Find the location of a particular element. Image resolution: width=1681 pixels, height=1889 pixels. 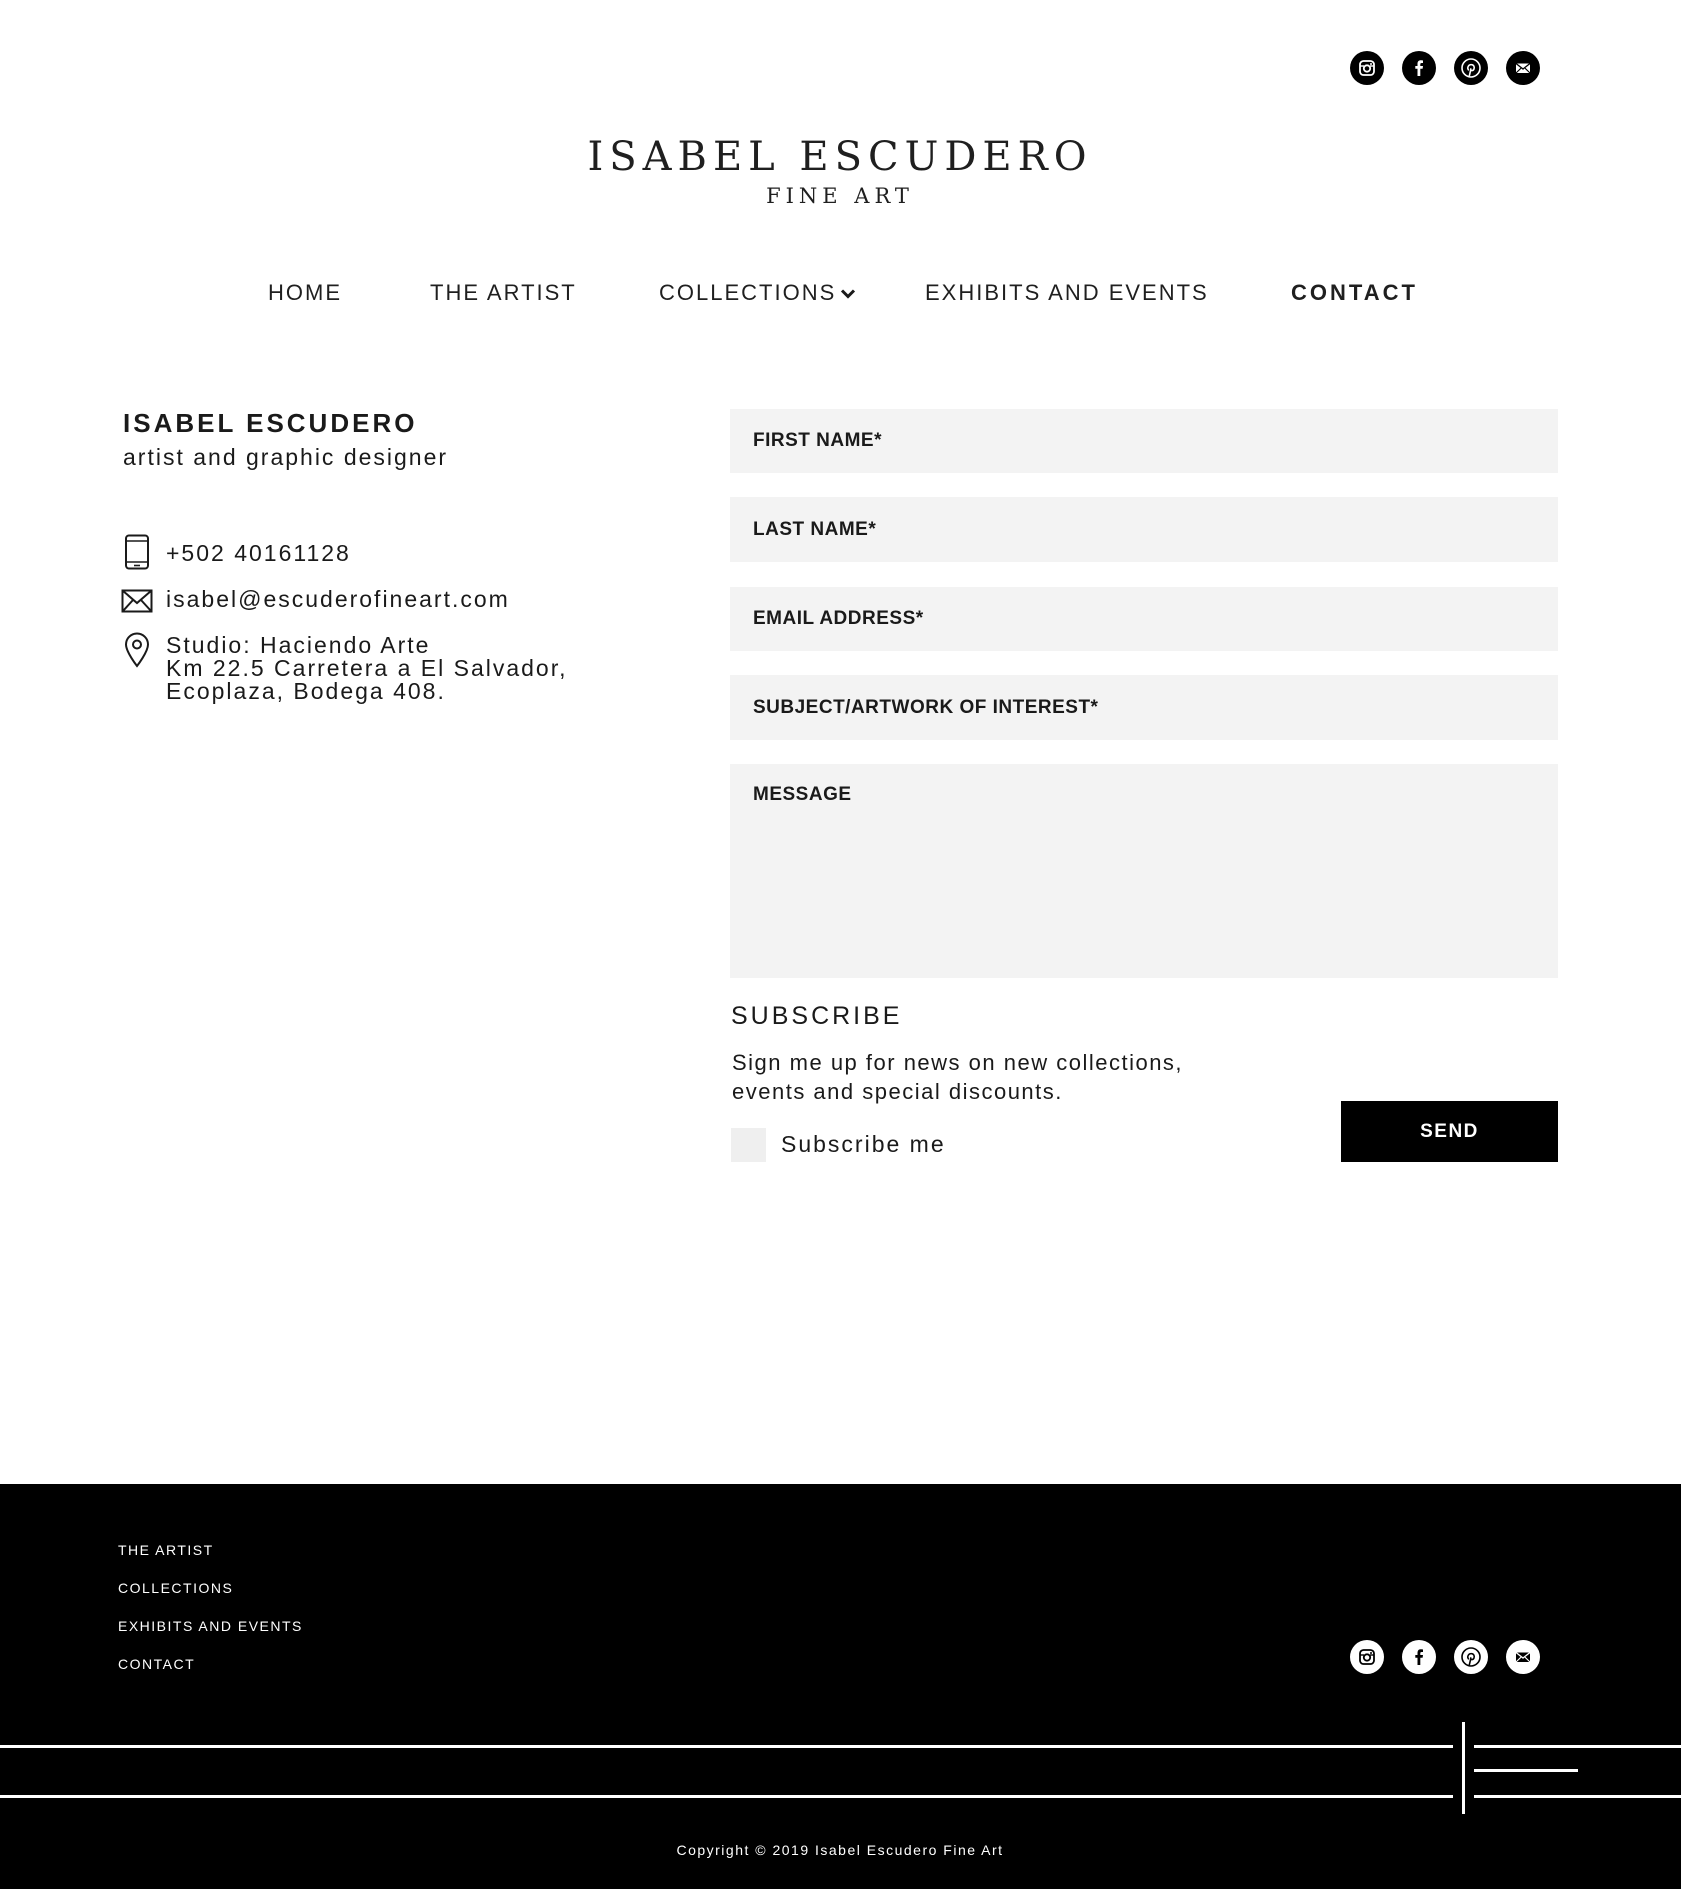

contact-email: isabel@escuderofineart.com is located at coordinates (338, 599).